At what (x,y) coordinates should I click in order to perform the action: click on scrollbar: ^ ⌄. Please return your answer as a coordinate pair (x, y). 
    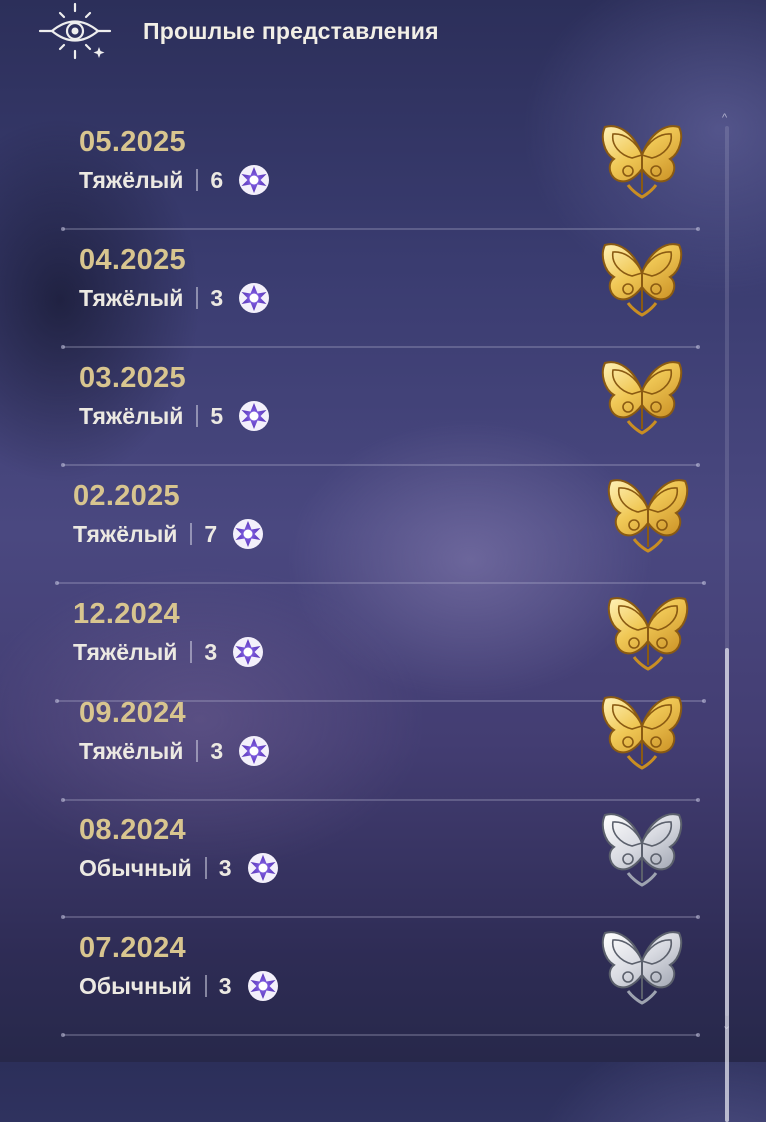
    Looking at the image, I should click on (727, 617).